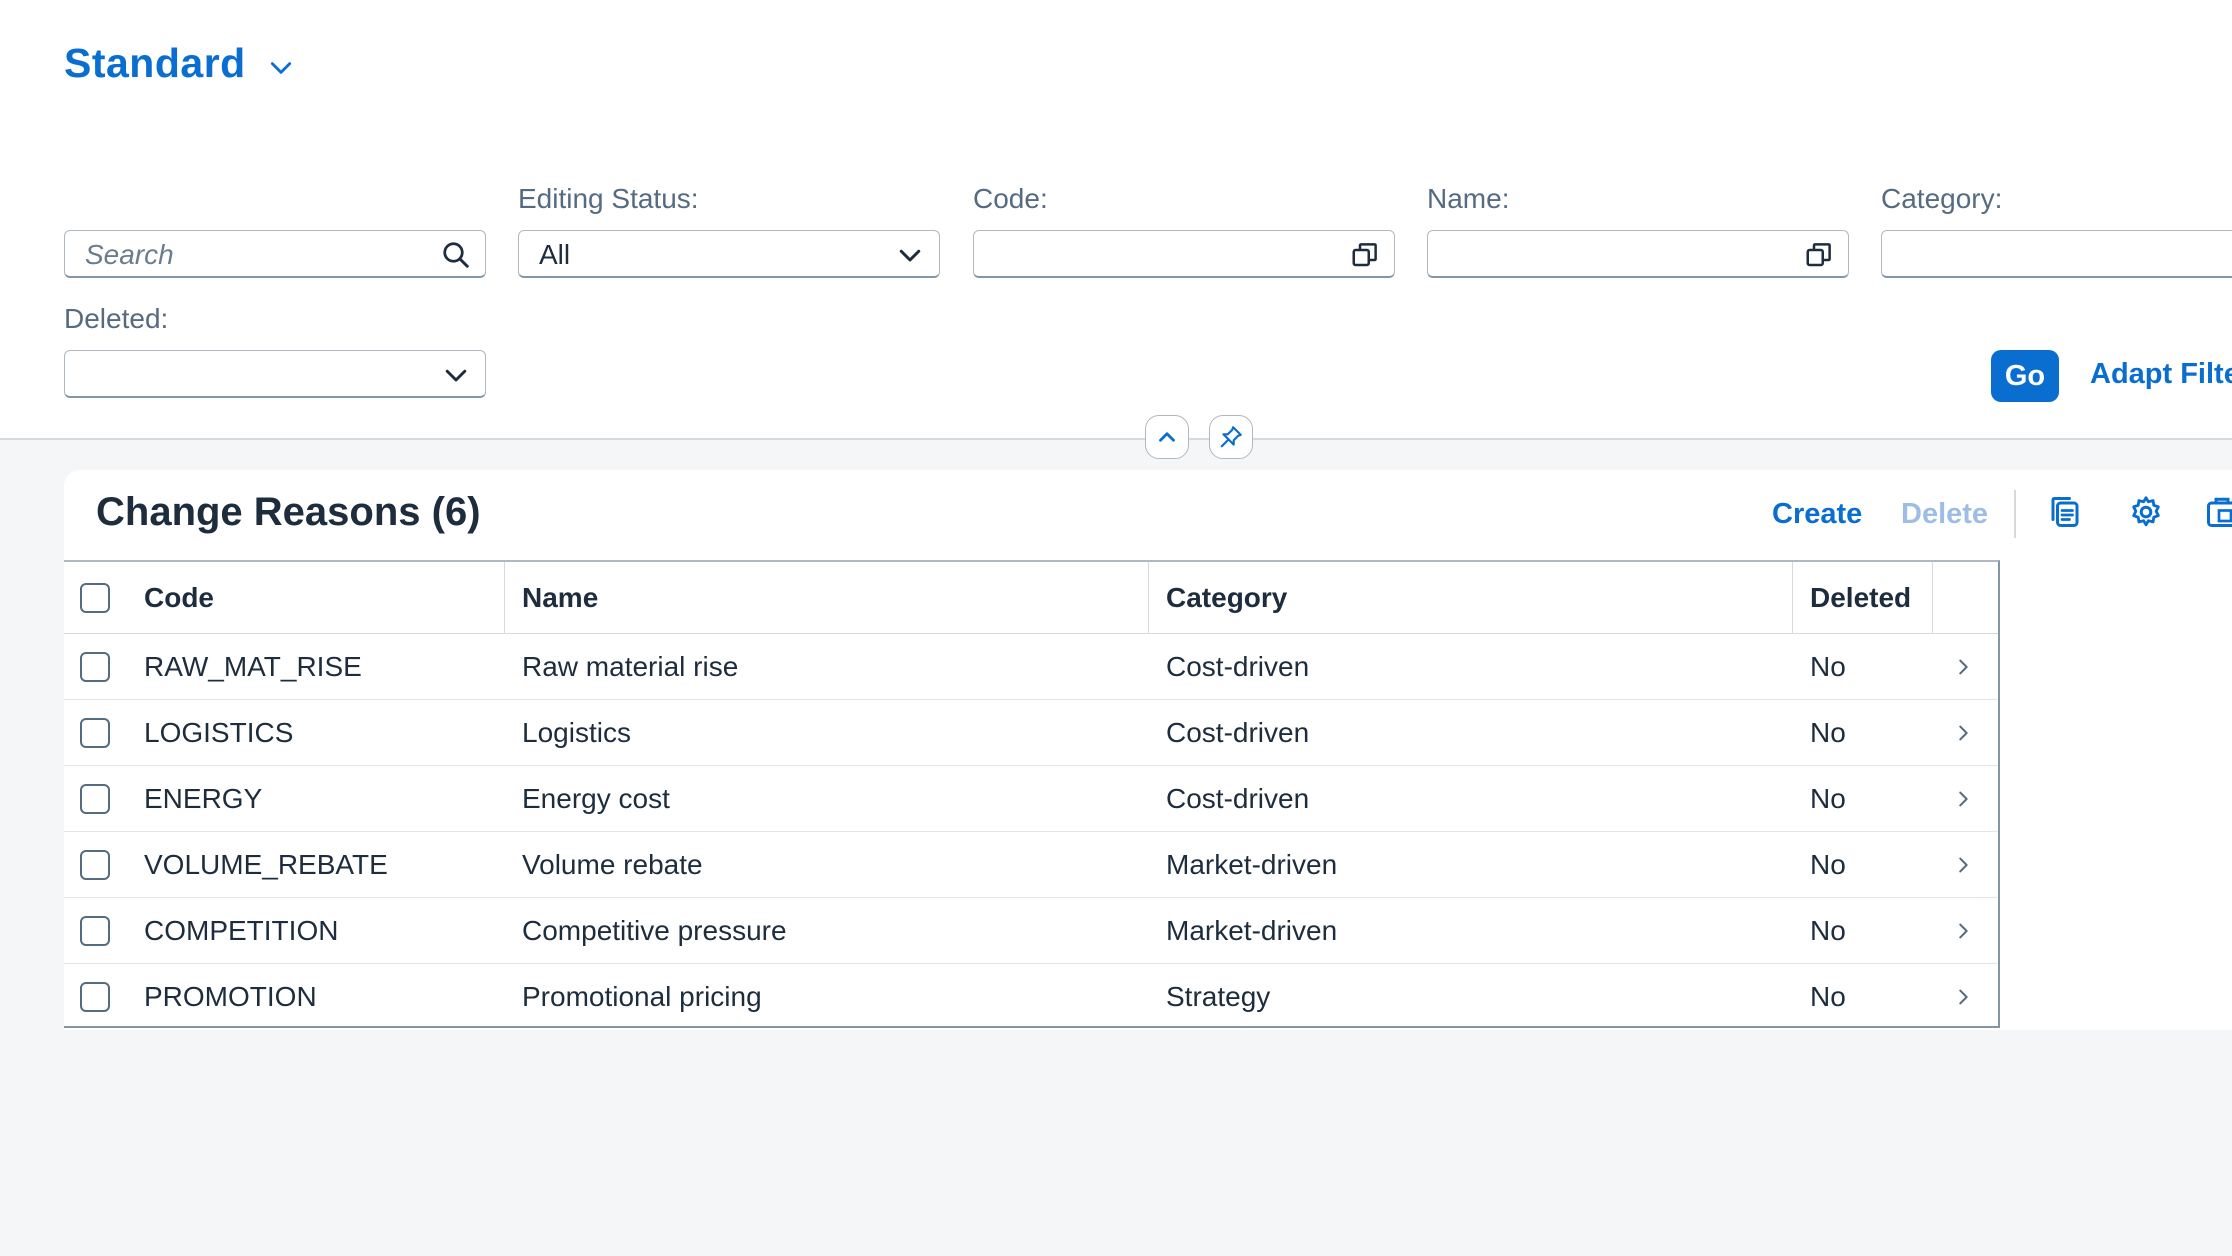 The image size is (2232, 1256). Describe the element at coordinates (275, 374) in the screenshot. I see `deleted-select` at that location.